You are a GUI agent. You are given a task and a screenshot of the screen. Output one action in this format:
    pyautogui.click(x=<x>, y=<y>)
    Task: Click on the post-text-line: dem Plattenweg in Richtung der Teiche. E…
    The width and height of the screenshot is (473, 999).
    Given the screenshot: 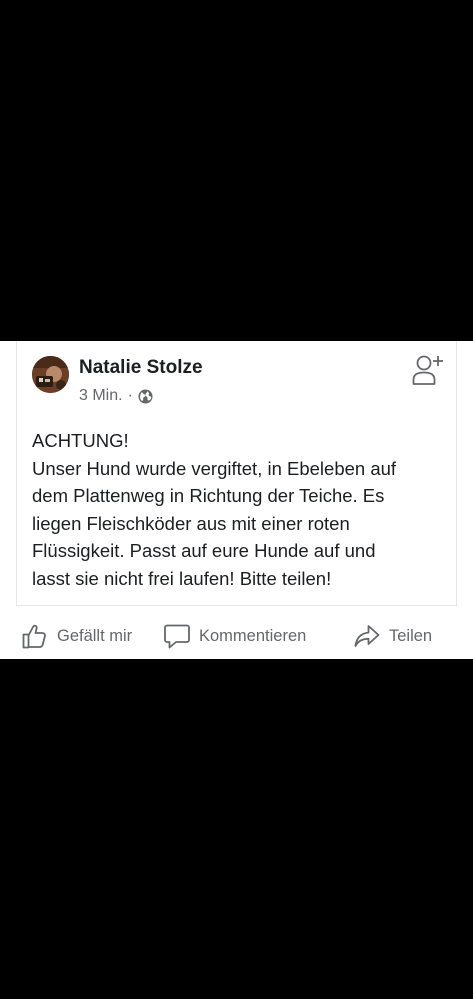 What is the action you would take?
    pyautogui.click(x=208, y=495)
    